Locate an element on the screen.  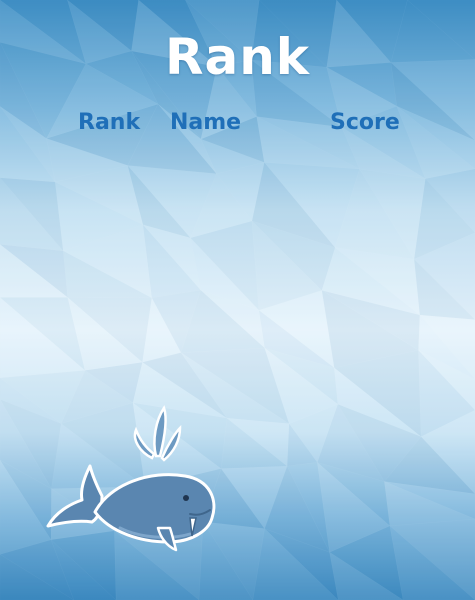
water-spout is located at coordinates (157, 433).